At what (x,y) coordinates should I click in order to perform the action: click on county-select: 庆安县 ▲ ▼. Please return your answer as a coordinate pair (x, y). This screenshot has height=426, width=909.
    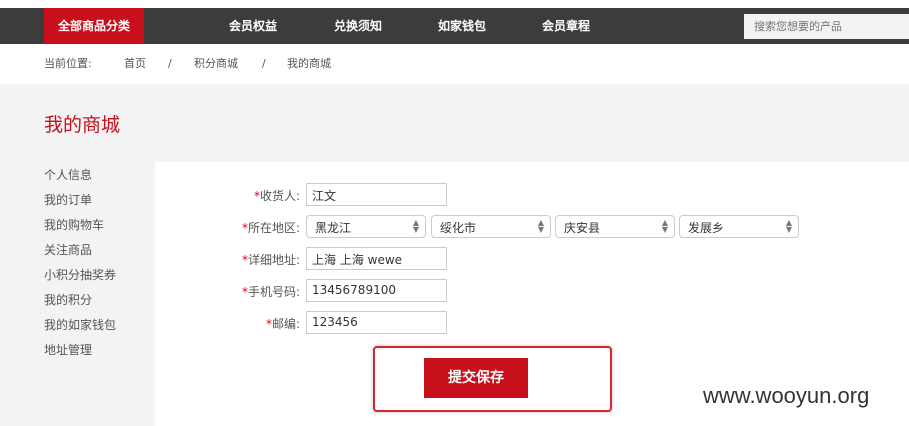
    Looking at the image, I should click on (615, 226).